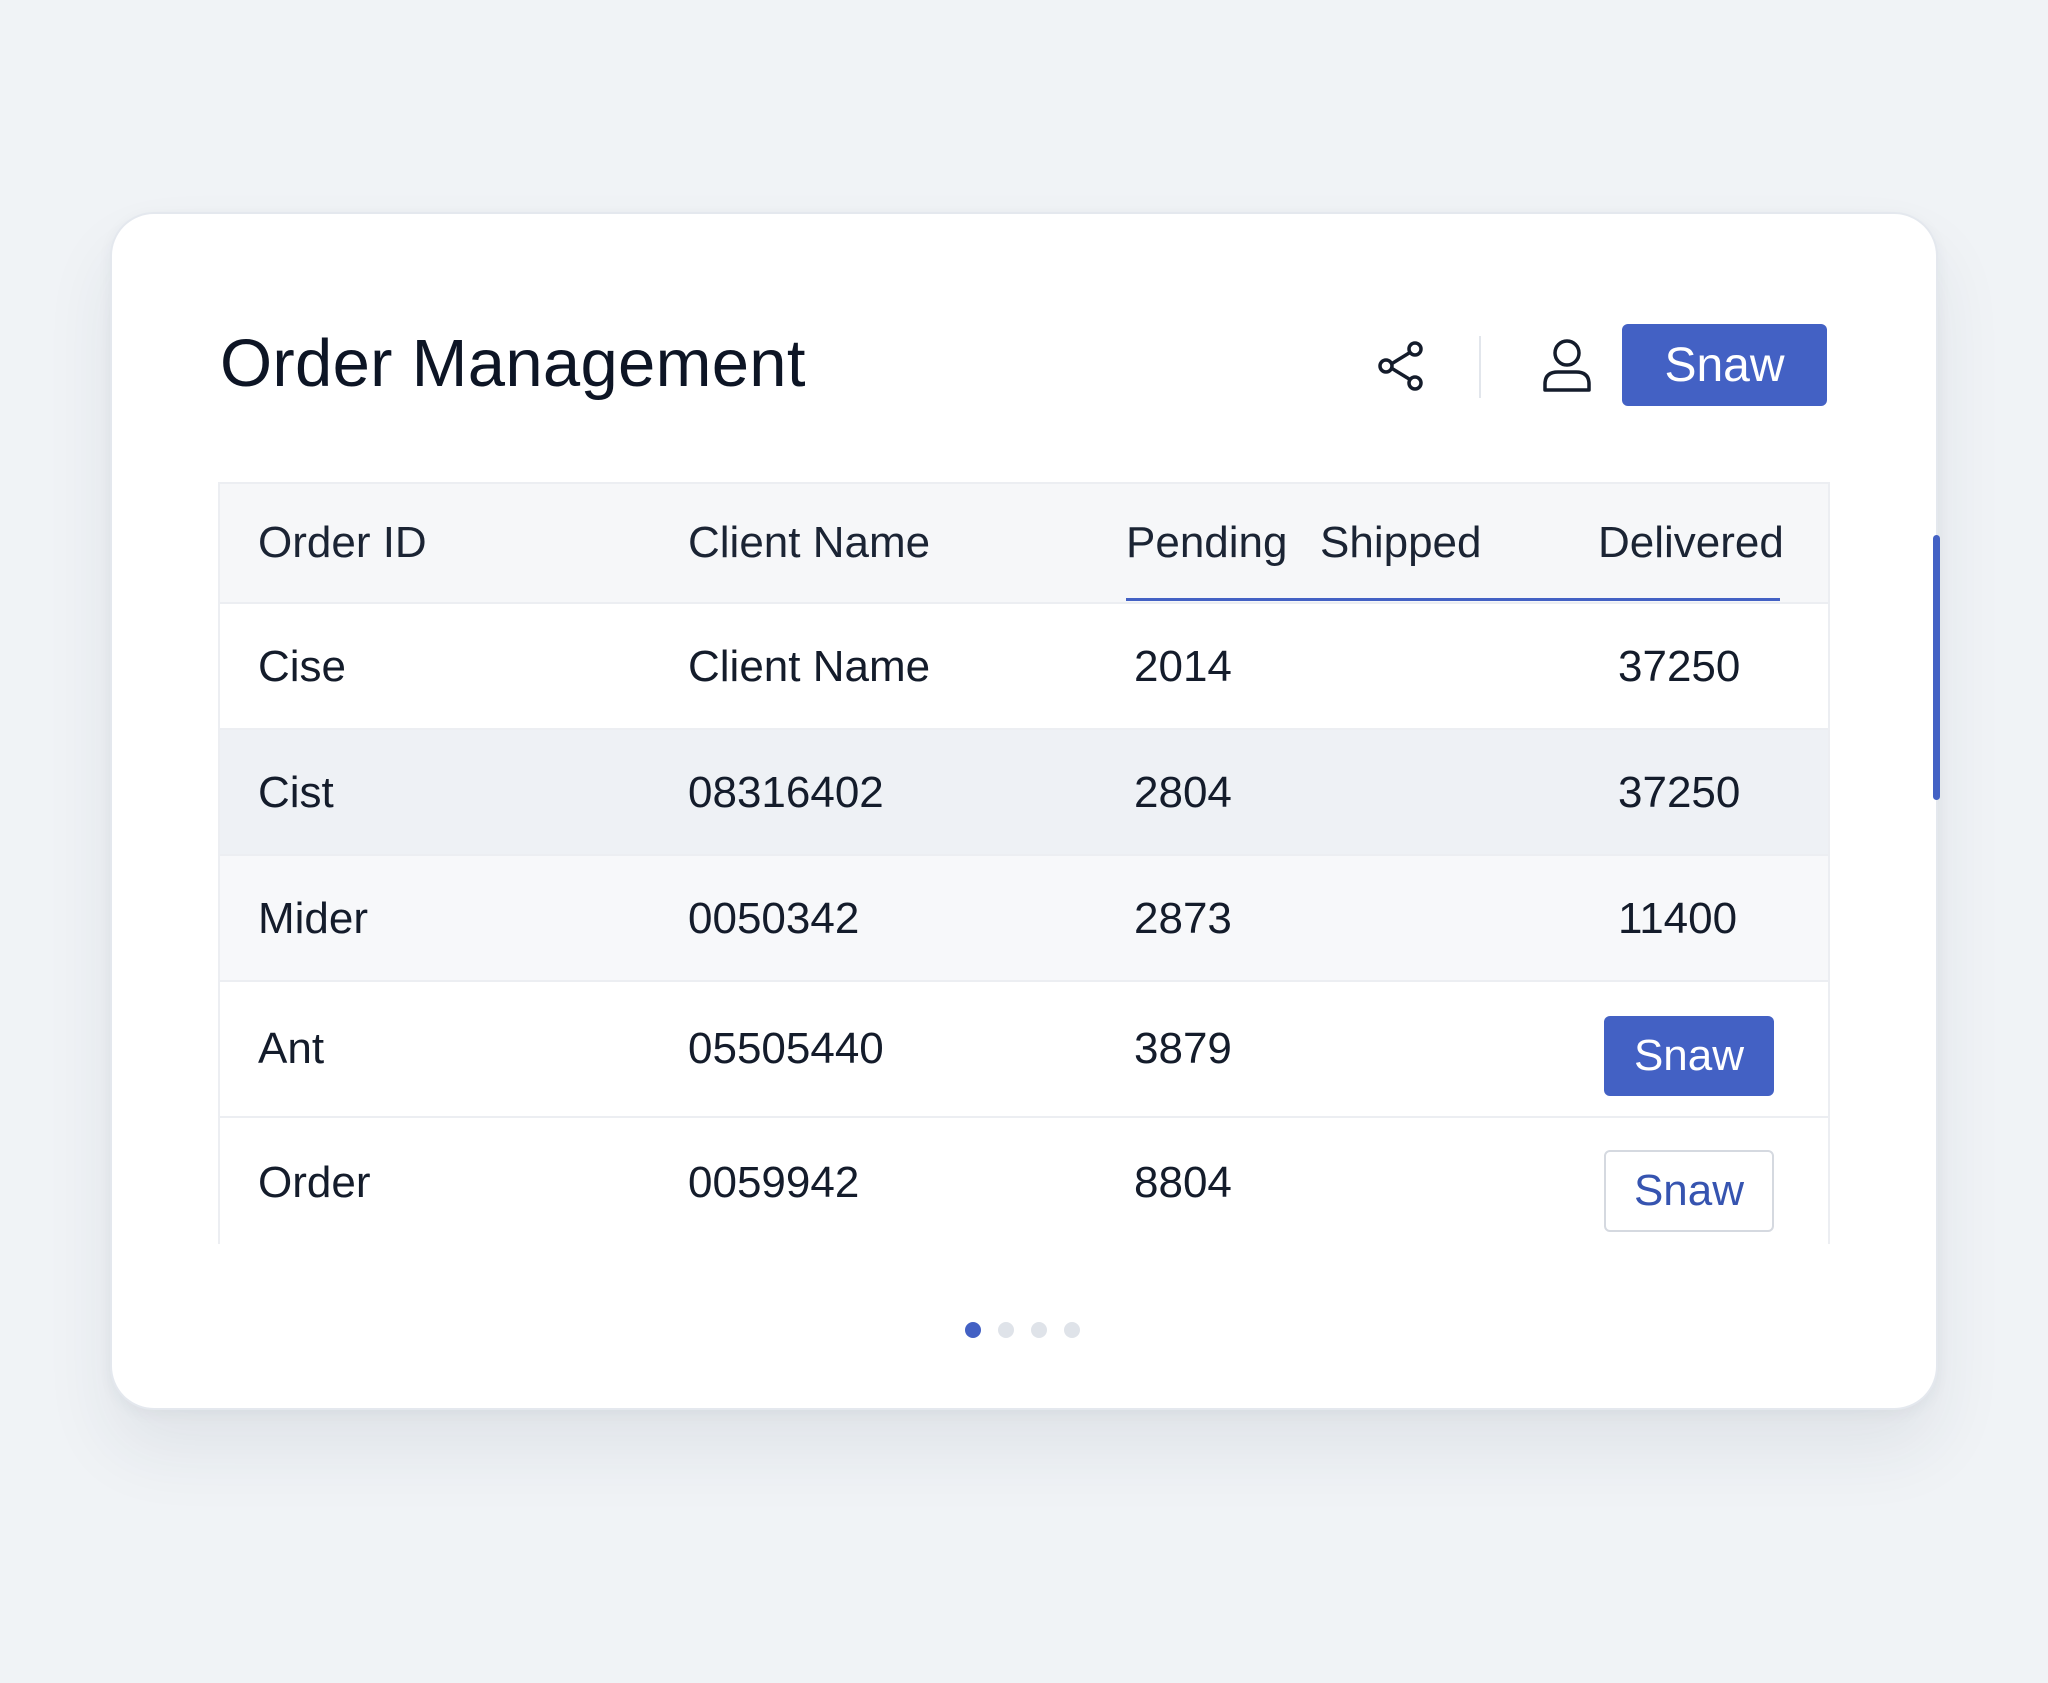  What do you see at coordinates (809, 543) in the screenshot?
I see `column-header-client-name: Client Name` at bounding box center [809, 543].